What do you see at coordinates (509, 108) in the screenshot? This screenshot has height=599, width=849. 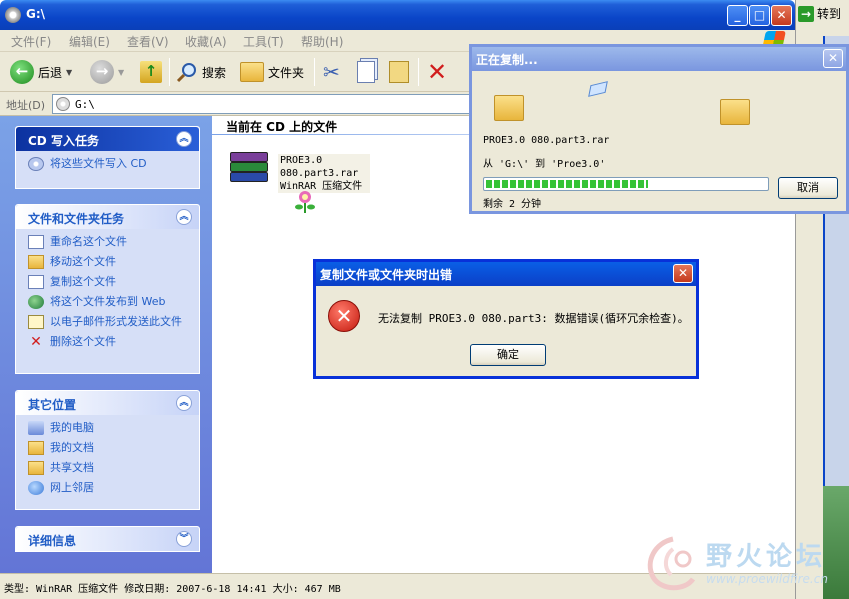 I see `source-folder-icon` at bounding box center [509, 108].